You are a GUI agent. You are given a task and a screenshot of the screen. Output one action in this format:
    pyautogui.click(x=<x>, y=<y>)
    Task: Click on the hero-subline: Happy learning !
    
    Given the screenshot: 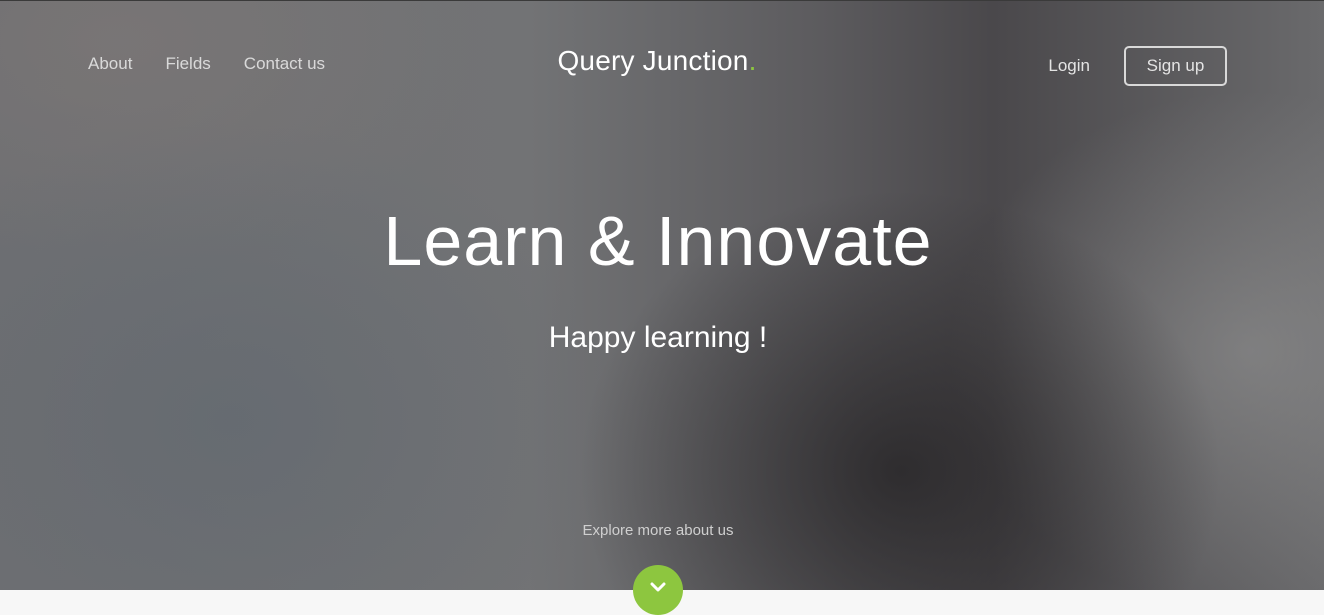 What is the action you would take?
    pyautogui.click(x=658, y=337)
    